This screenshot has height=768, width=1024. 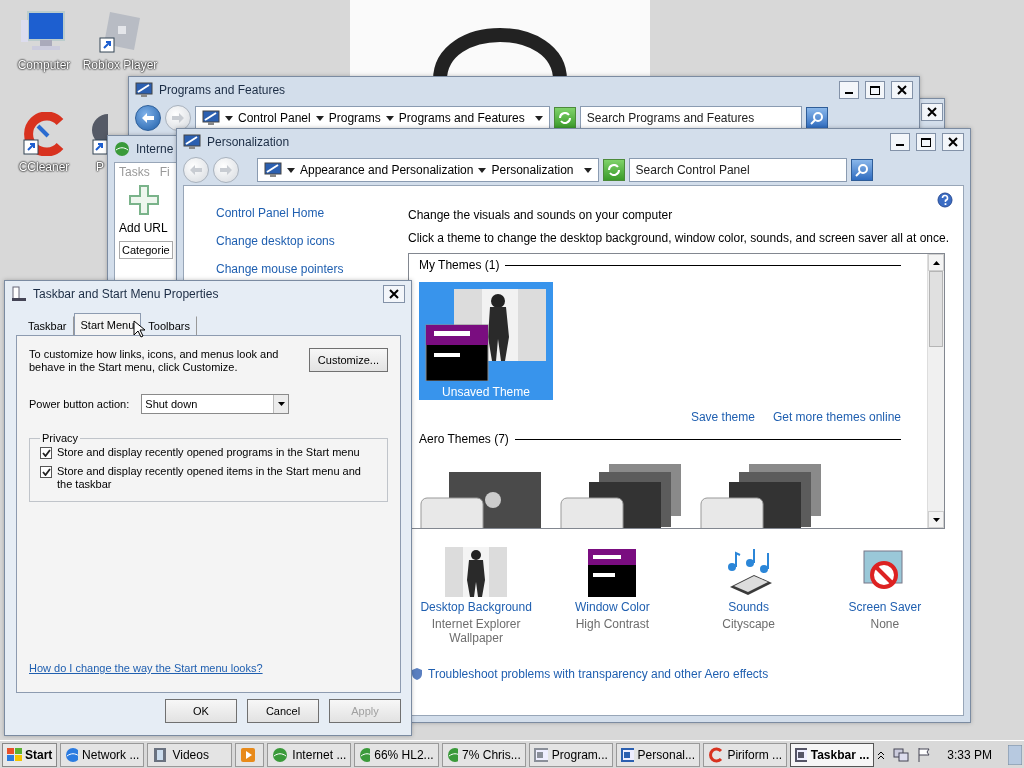 I want to click on setting-link: Window Color, so click(x=612, y=607).